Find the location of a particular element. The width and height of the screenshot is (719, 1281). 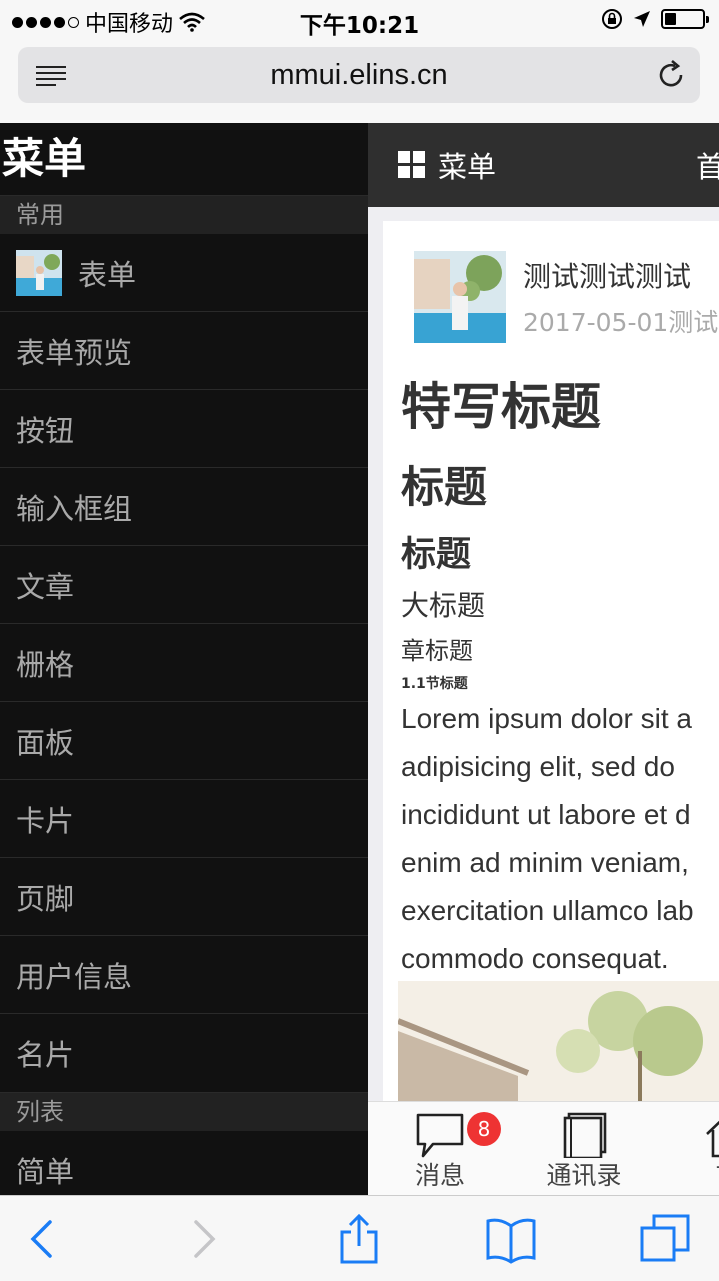

heading-2: 标题 is located at coordinates (436, 555).